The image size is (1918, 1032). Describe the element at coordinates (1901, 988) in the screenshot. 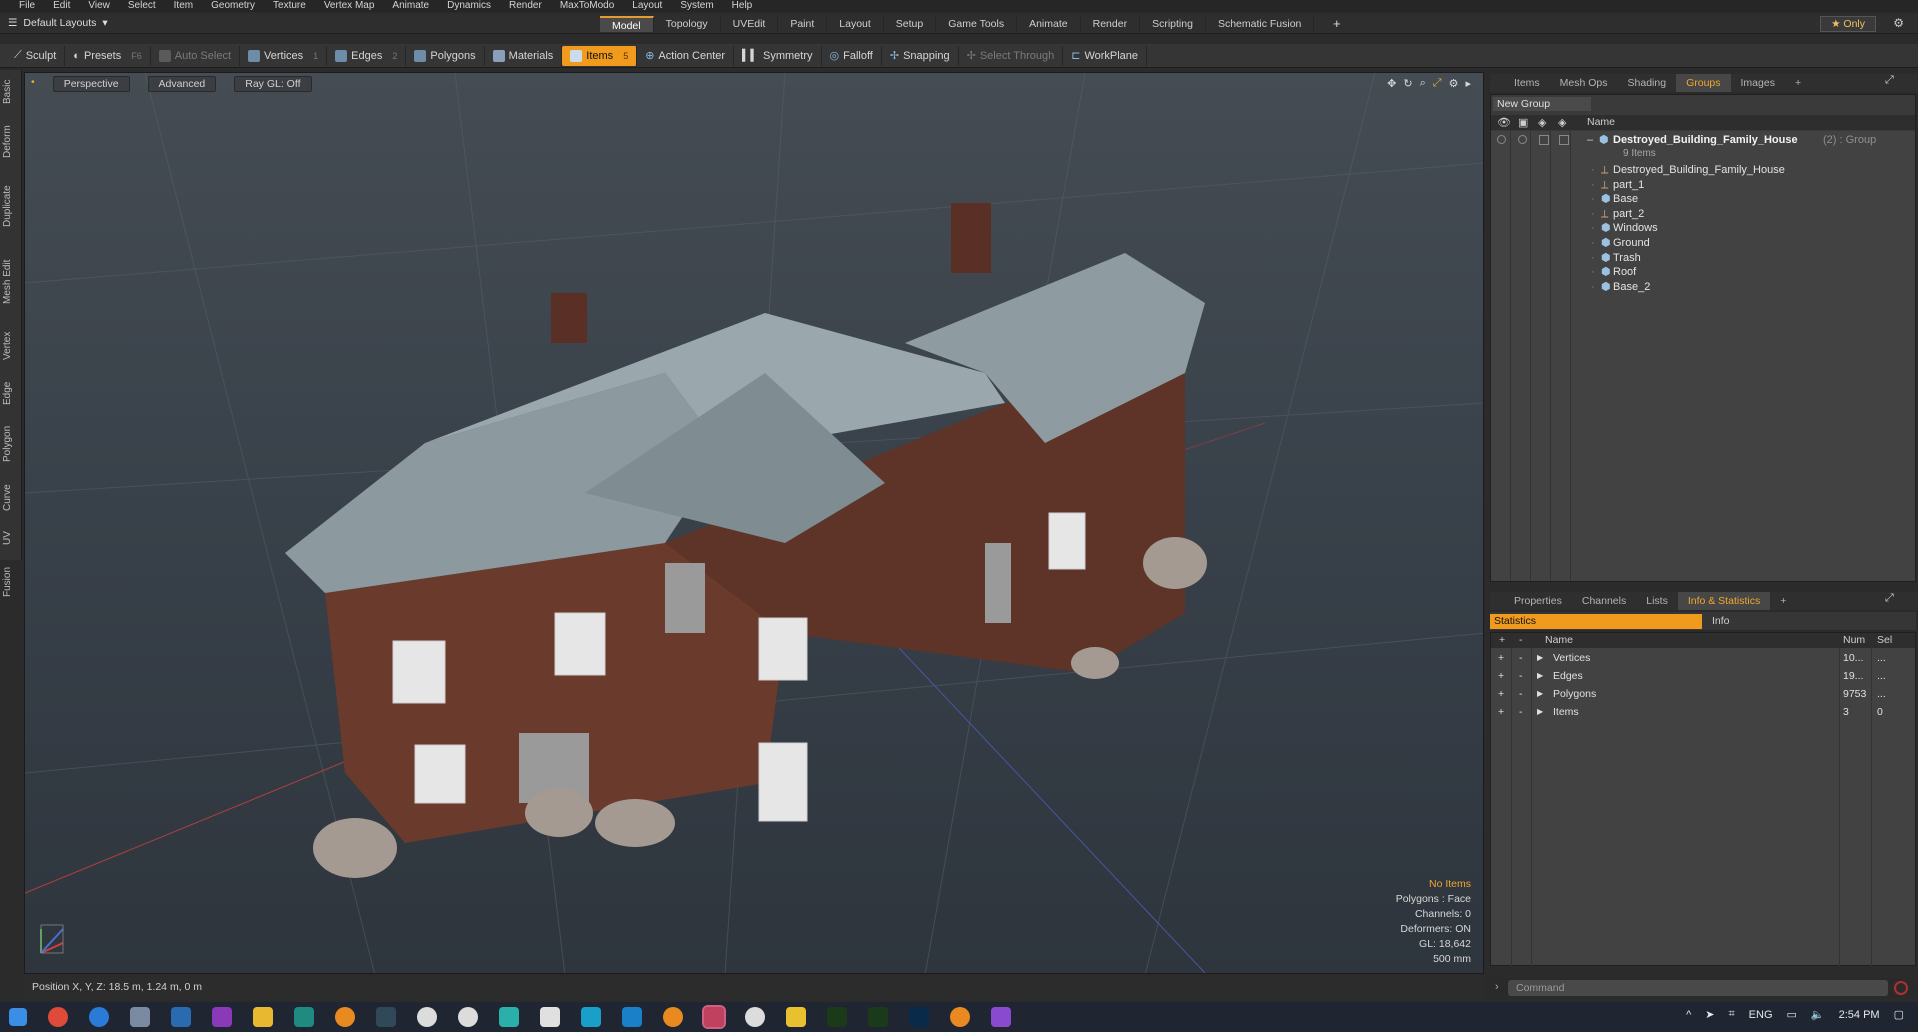

I see `stop-icon` at that location.